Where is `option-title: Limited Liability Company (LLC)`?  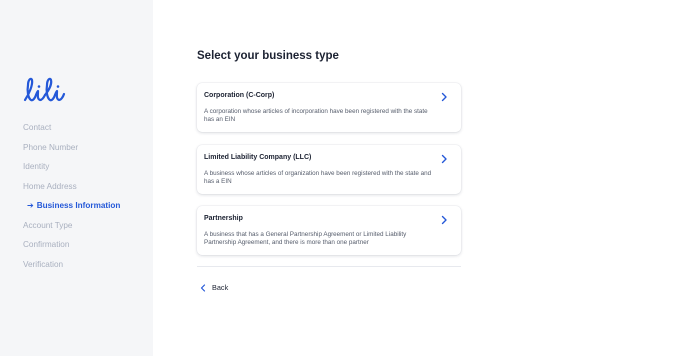
option-title: Limited Liability Company (LLC) is located at coordinates (258, 157).